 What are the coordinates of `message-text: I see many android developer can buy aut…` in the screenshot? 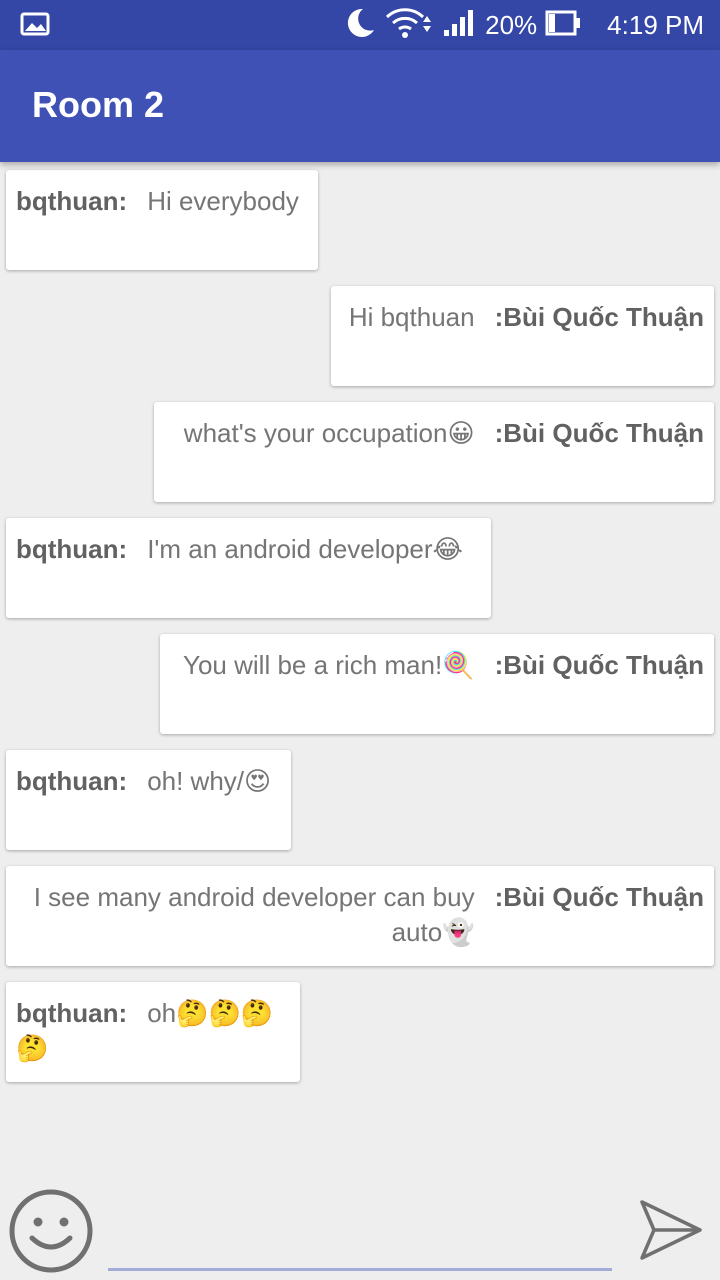 It's located at (254, 914).